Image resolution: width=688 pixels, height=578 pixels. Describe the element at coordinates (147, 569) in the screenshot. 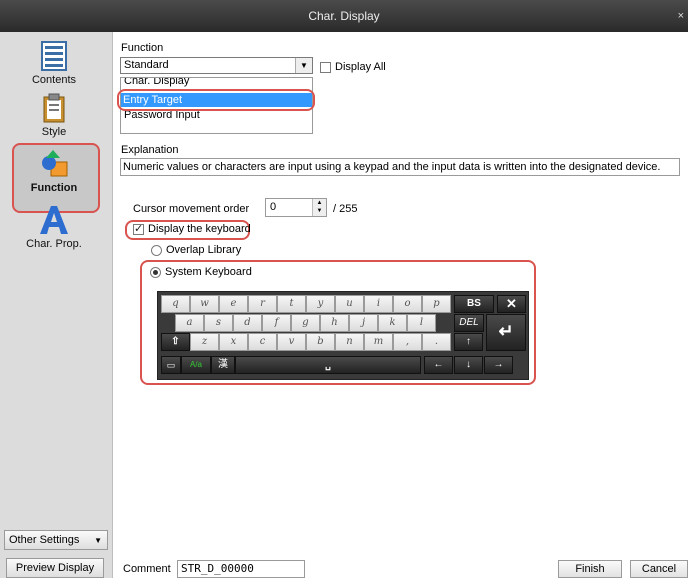

I see `comment-label: Comment` at that location.